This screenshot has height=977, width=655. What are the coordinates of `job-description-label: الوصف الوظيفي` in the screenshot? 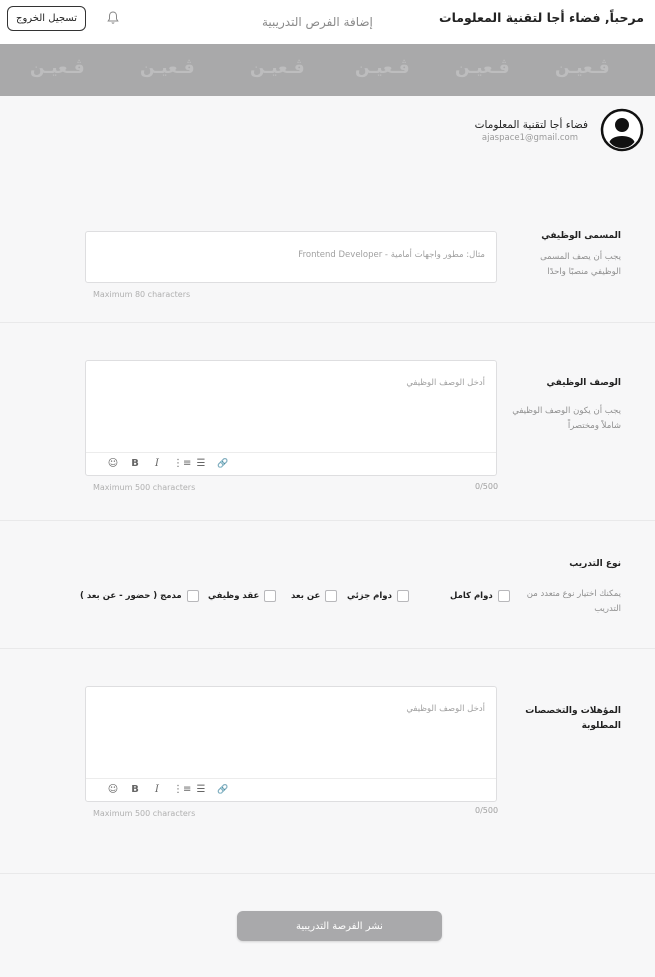 It's located at (584, 383).